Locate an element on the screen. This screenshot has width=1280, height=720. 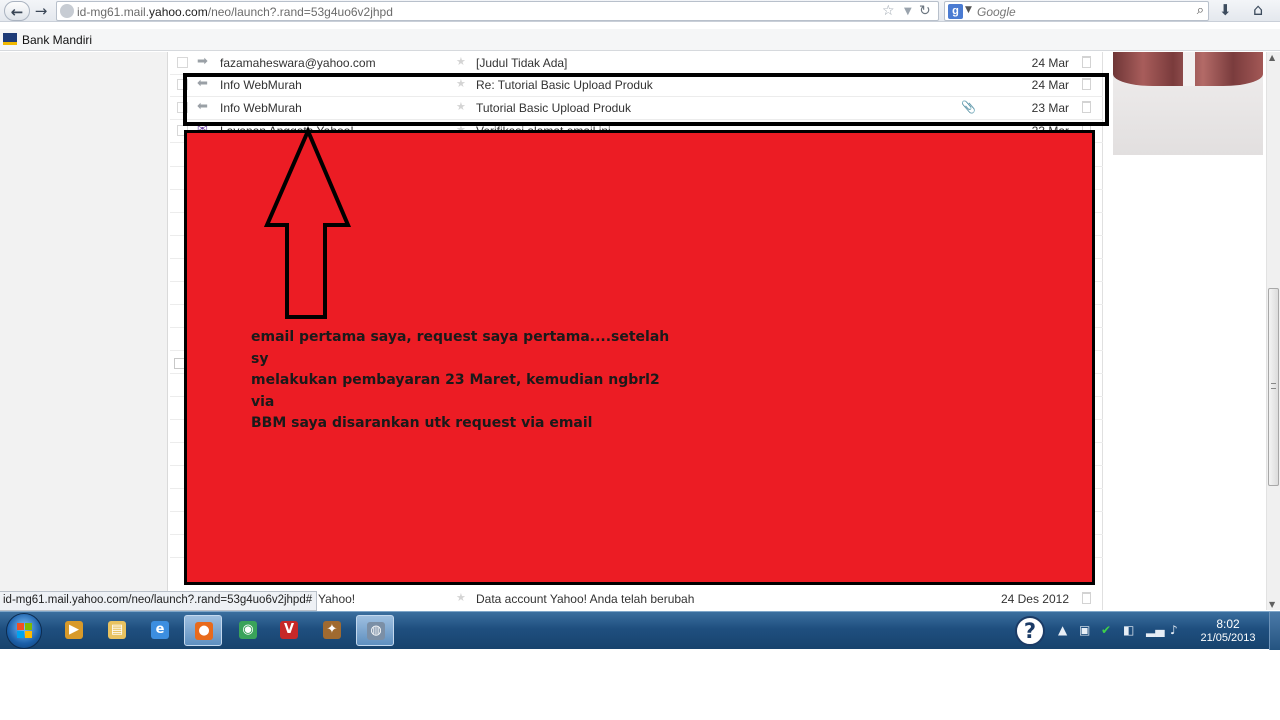
game-icon: ✦ is located at coordinates (332, 630).